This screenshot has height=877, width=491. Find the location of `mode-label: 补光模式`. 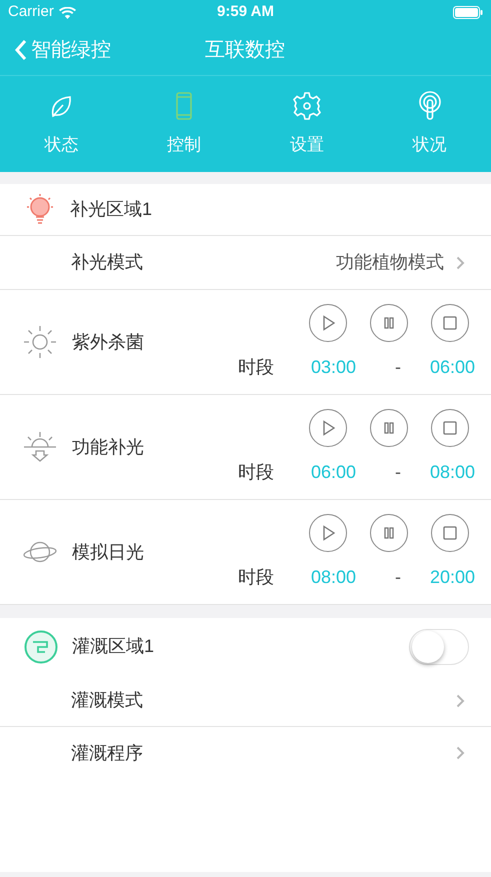

mode-label: 补光模式 is located at coordinates (107, 262).